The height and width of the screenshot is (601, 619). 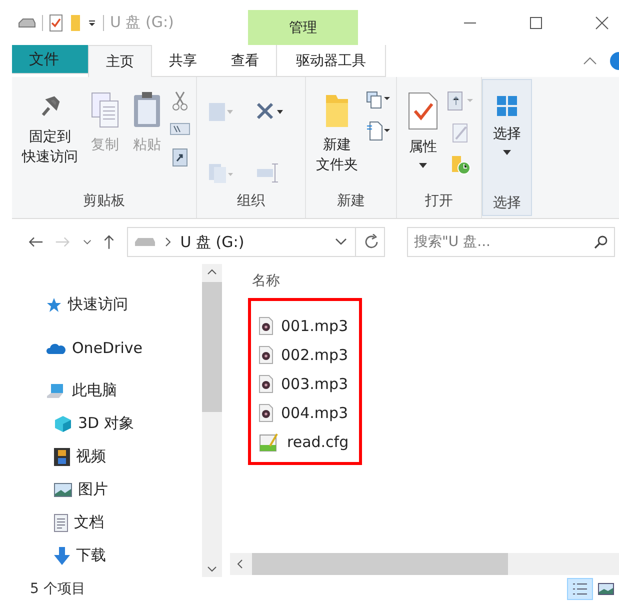 I want to click on ribbon-button: 固定到 快速访问, so click(x=50, y=136).